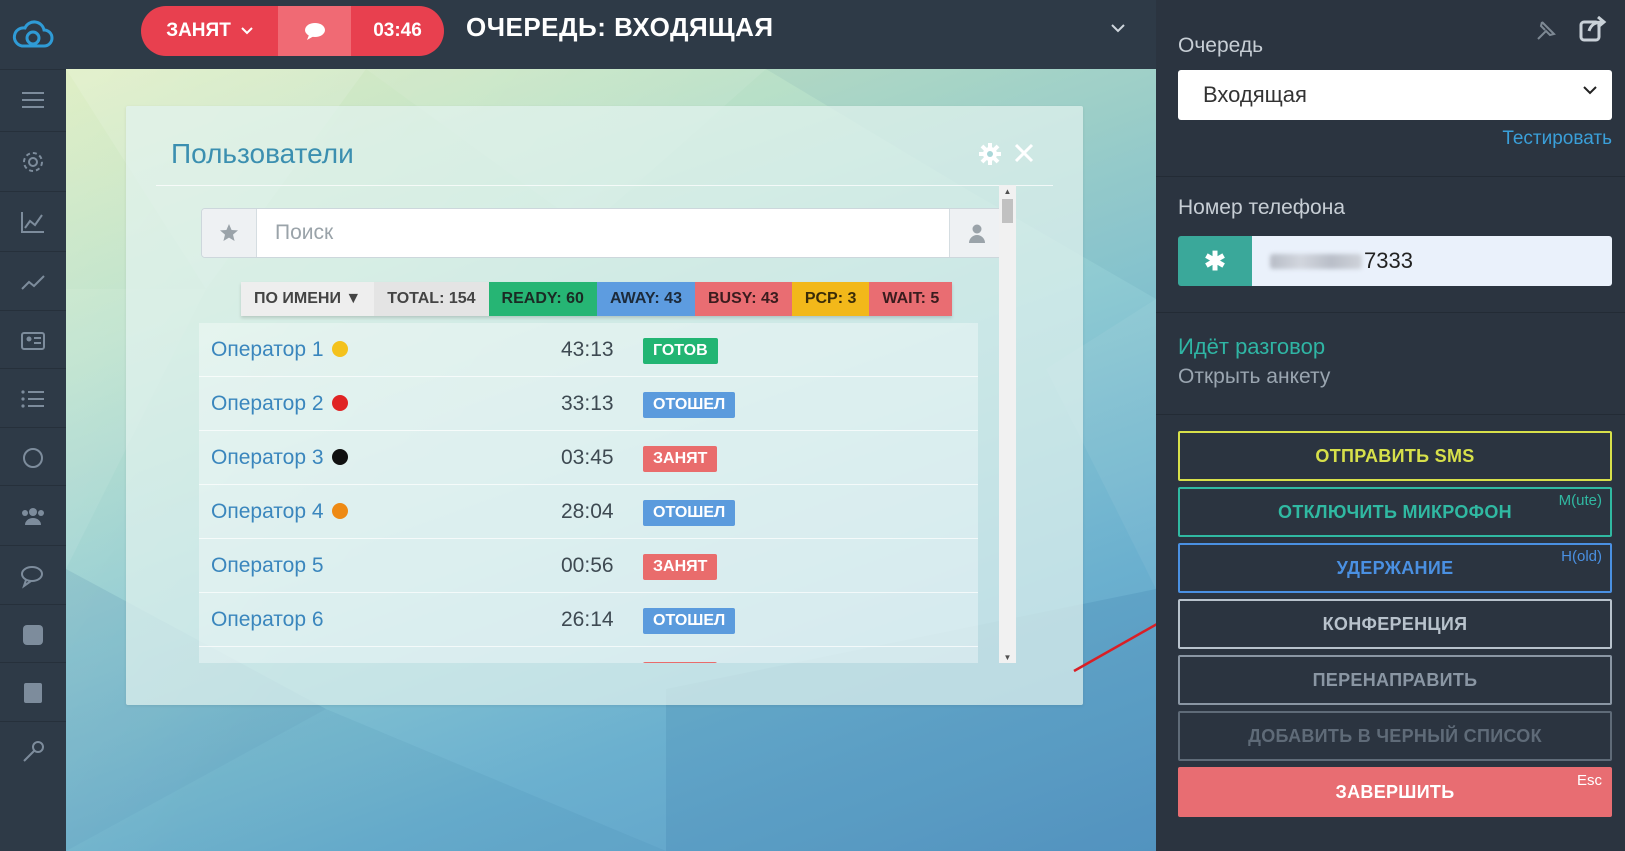 The width and height of the screenshot is (1625, 851). Describe the element at coordinates (1395, 792) in the screenshot. I see `hangup-button: ЗАВЕРШИТЬ Esc` at that location.